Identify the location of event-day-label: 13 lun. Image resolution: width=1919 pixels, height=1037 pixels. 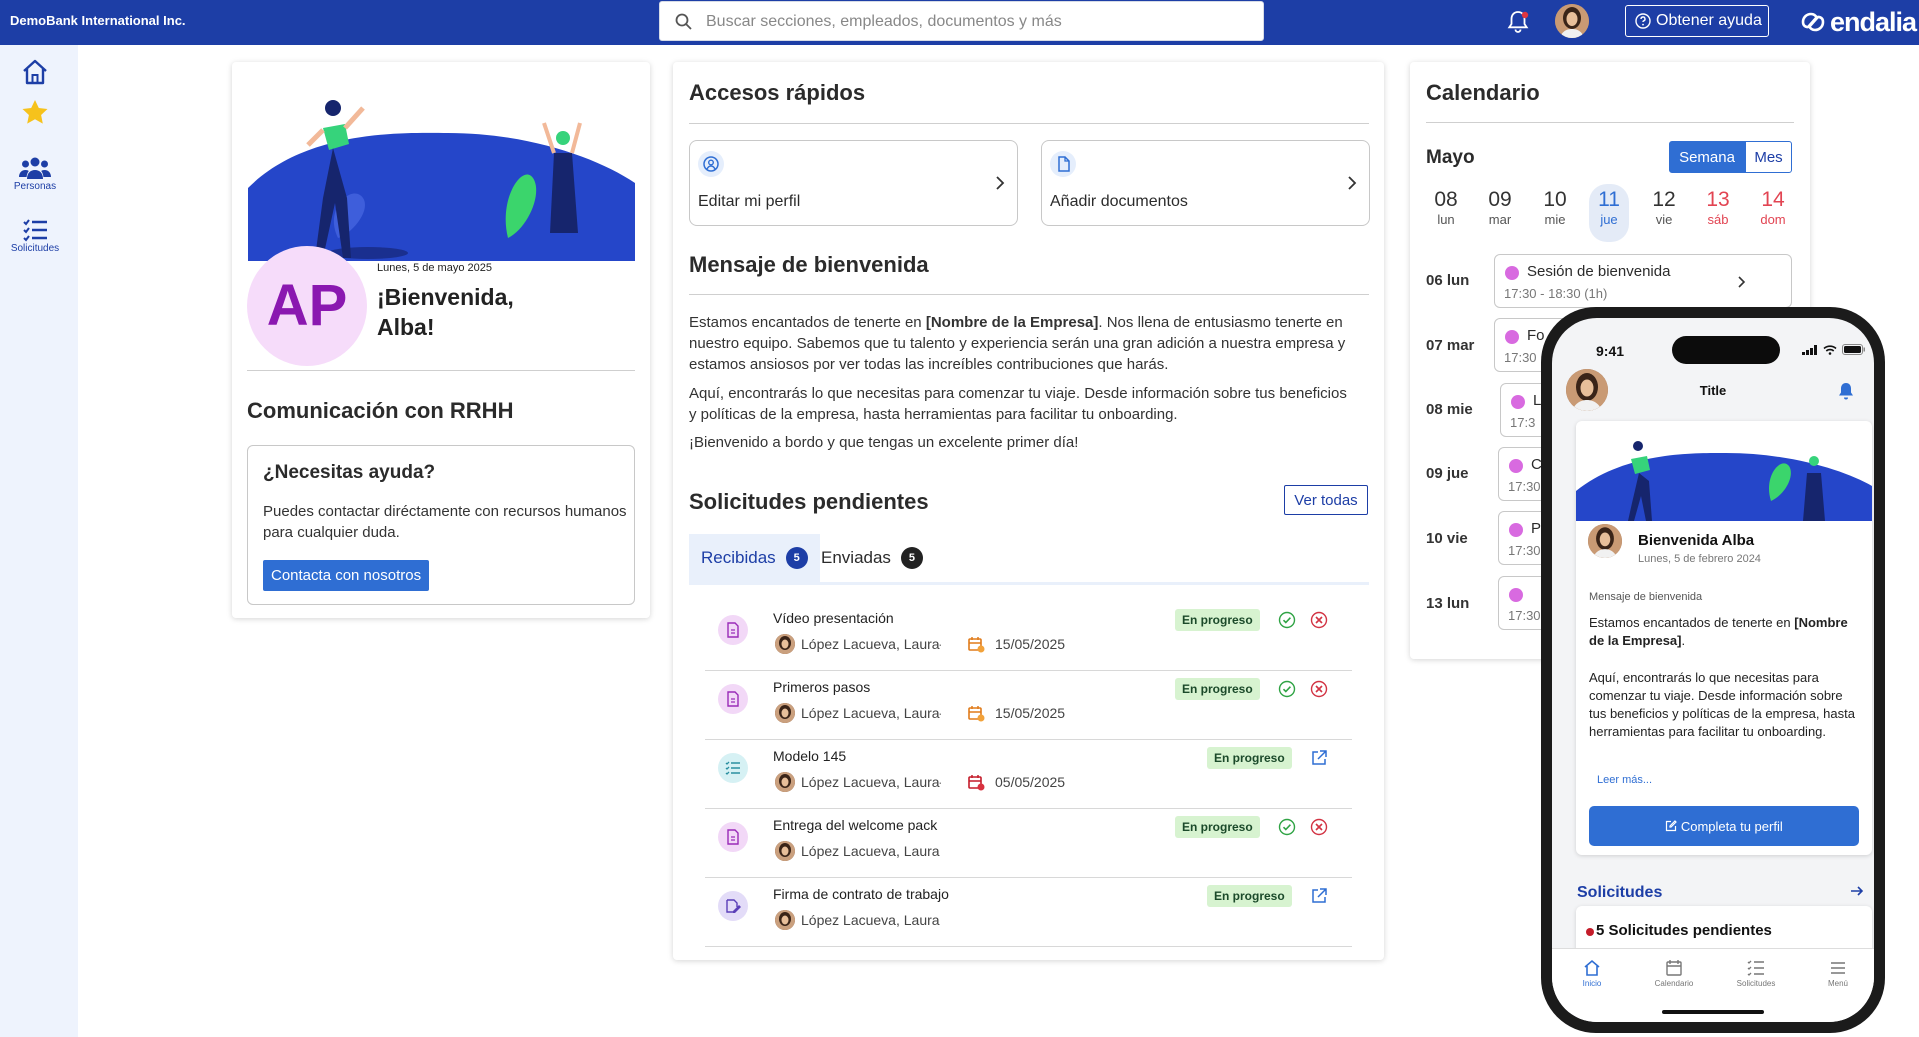
(1448, 603).